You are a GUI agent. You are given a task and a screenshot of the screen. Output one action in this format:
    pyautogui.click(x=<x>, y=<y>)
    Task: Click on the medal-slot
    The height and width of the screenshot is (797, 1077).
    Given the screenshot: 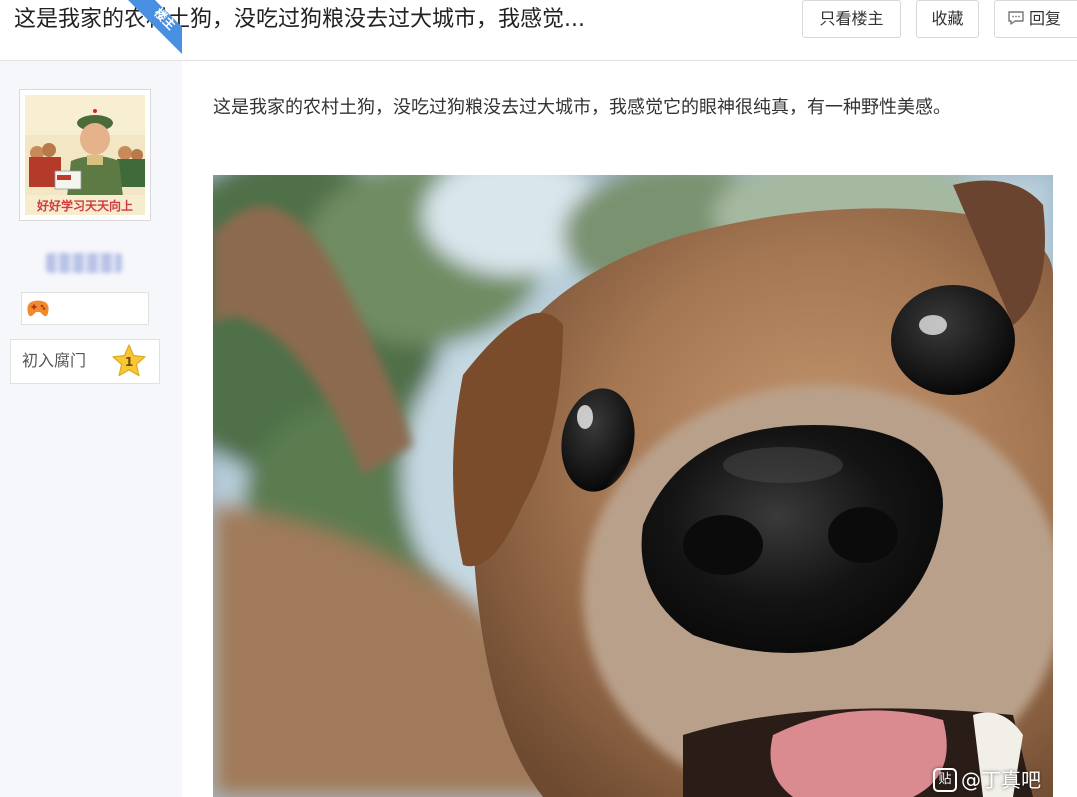 What is the action you would take?
    pyautogui.click(x=85, y=308)
    